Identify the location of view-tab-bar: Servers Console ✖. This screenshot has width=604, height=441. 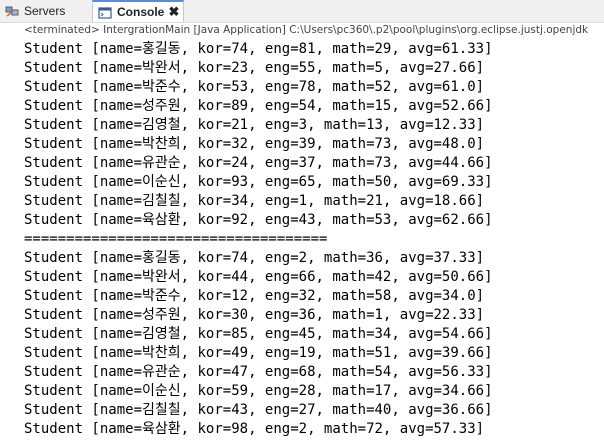
(302, 11).